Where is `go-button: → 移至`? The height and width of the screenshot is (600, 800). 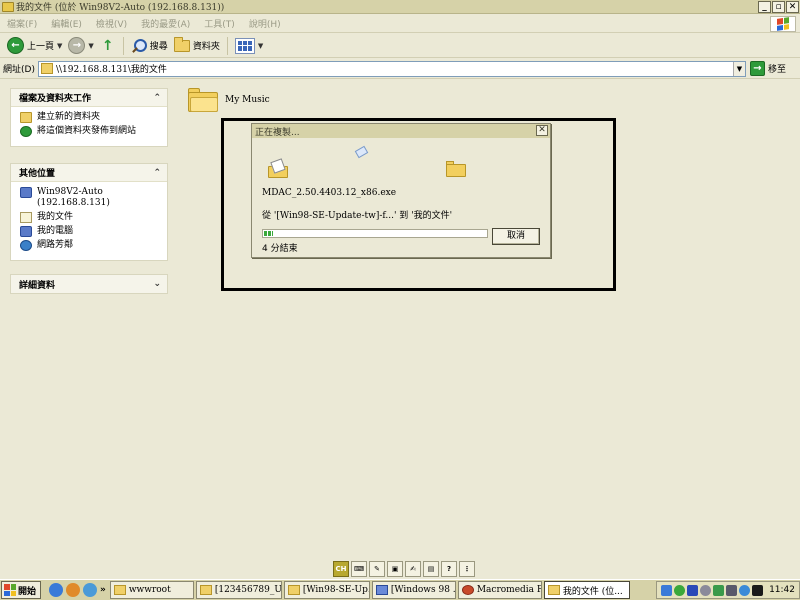
go-button: → 移至 is located at coordinates (767, 68).